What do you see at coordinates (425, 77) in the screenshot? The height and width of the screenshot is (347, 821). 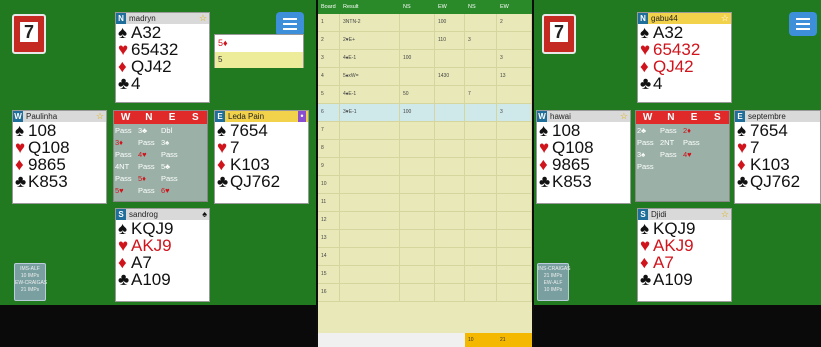 I see `table-row: 4 5♠xW= 1430 13` at bounding box center [425, 77].